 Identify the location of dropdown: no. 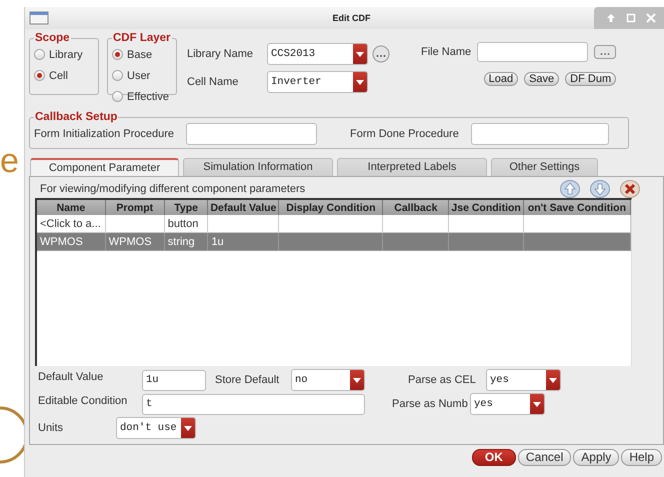
(328, 380).